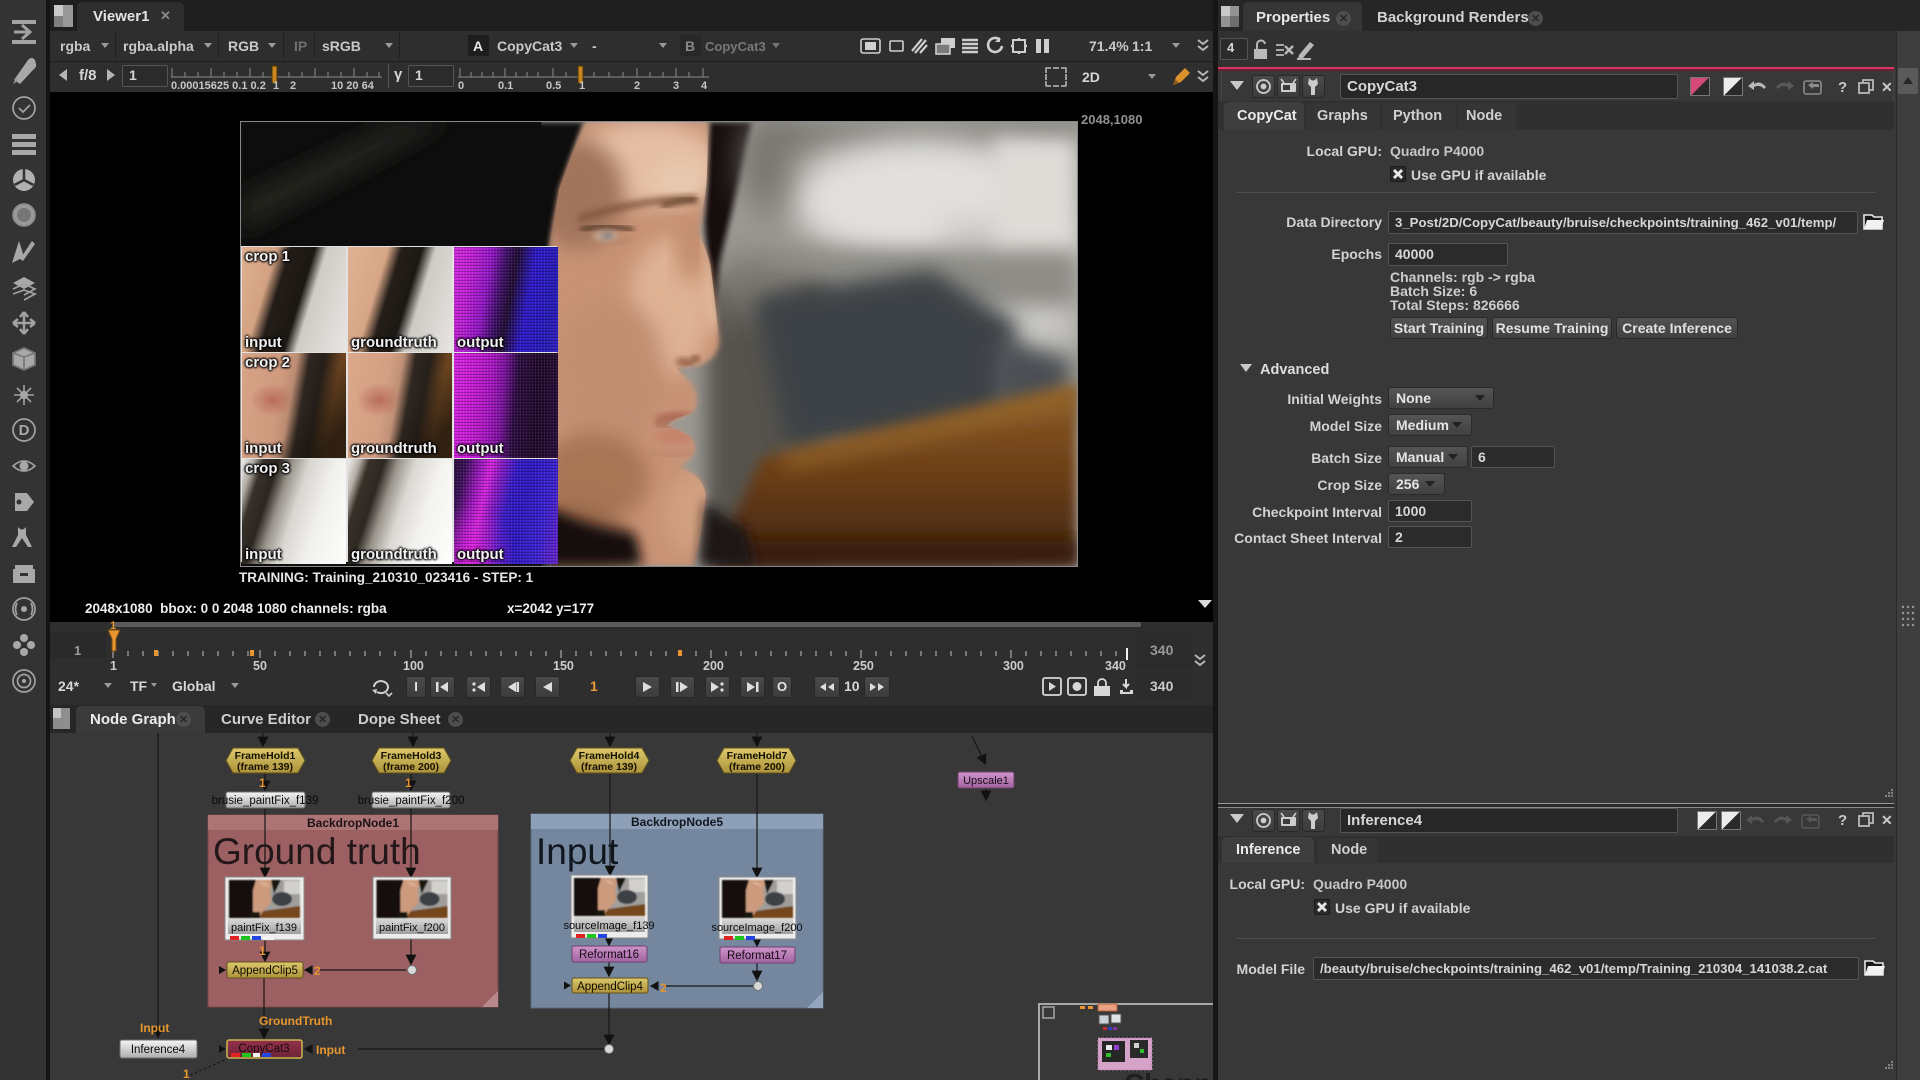 Image resolution: width=1920 pixels, height=1080 pixels. What do you see at coordinates (553, 85) in the screenshot?
I see `svg-text: 0.5` at bounding box center [553, 85].